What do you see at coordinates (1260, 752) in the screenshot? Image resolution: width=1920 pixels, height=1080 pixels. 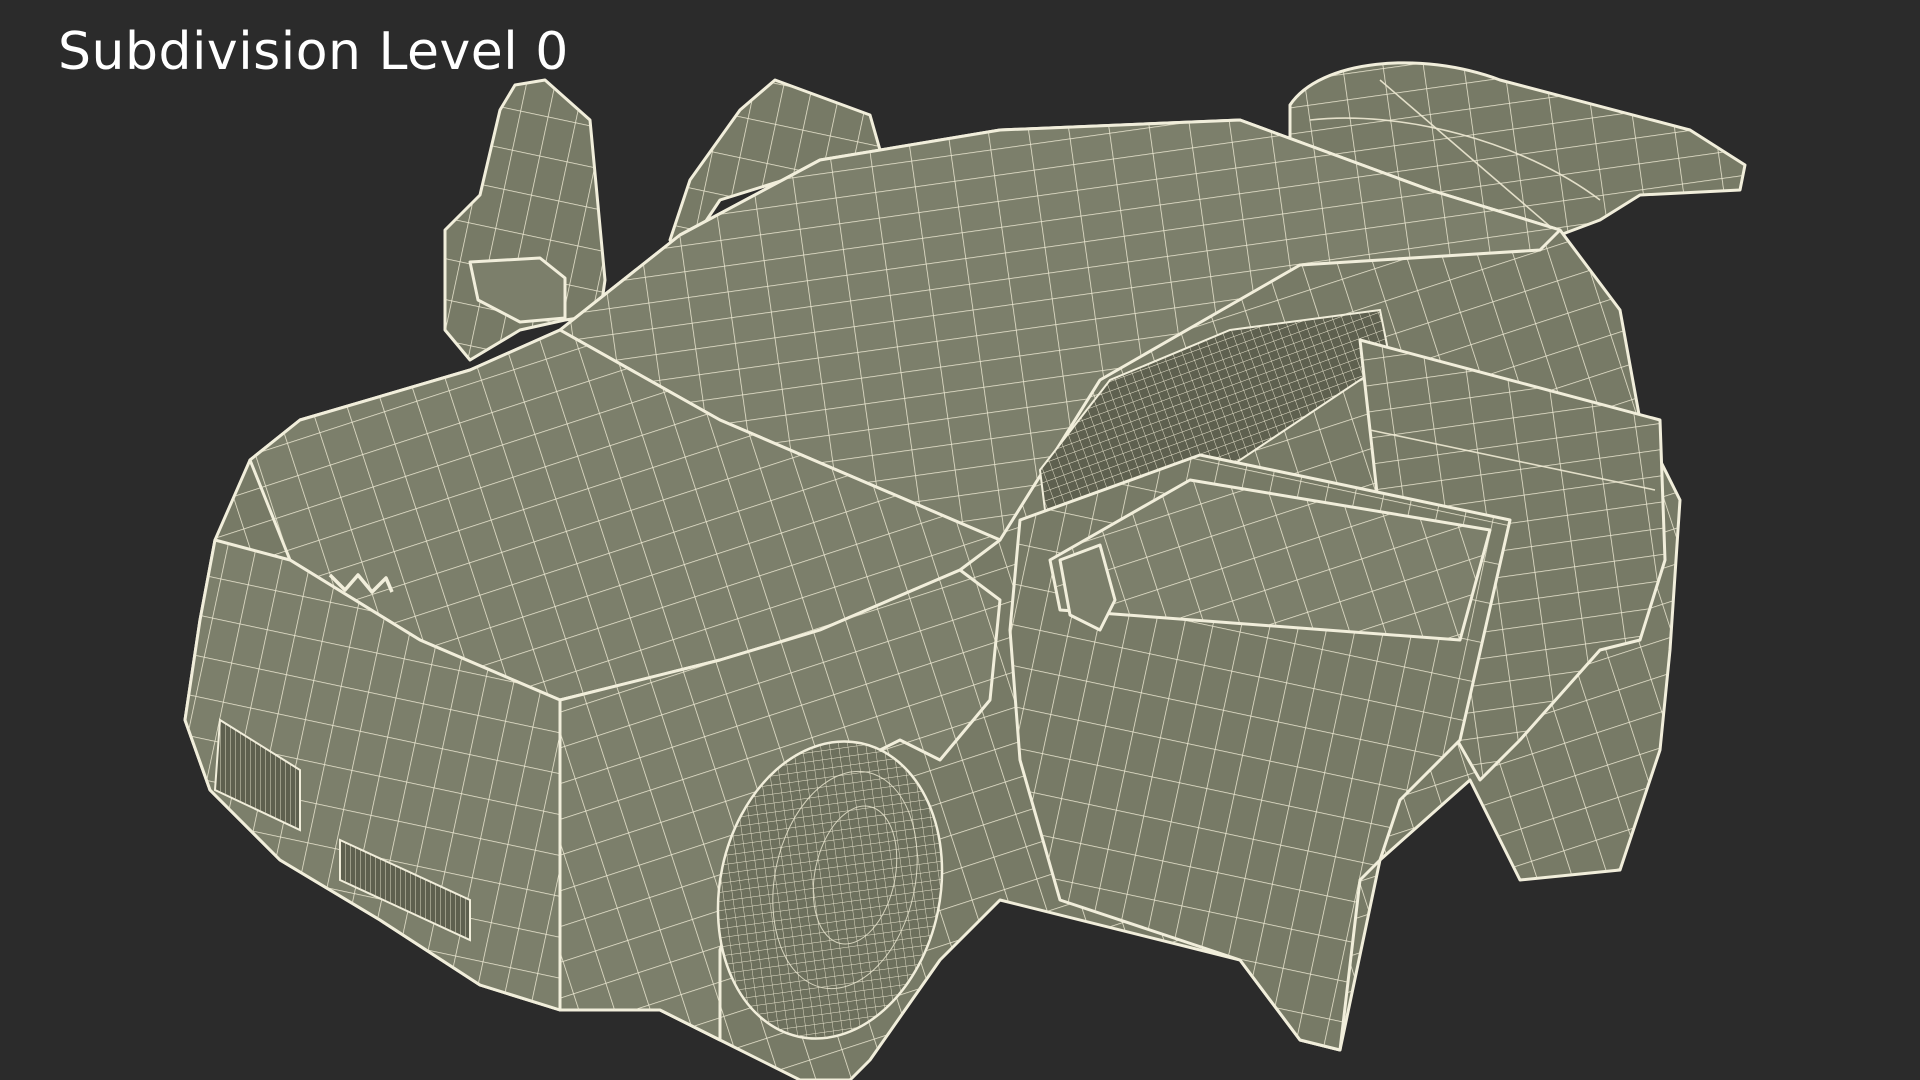 I see `front-right-door-open` at bounding box center [1260, 752].